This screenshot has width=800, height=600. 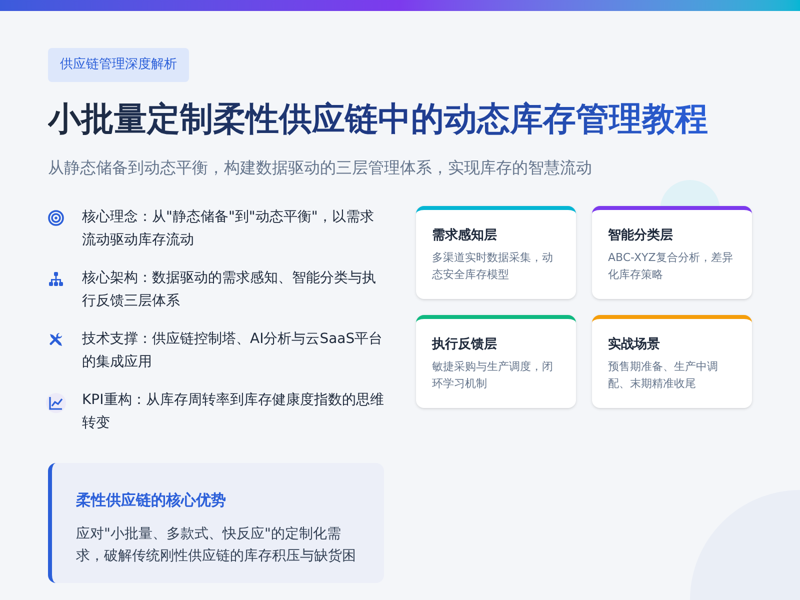 I want to click on target-icon, so click(x=56, y=218).